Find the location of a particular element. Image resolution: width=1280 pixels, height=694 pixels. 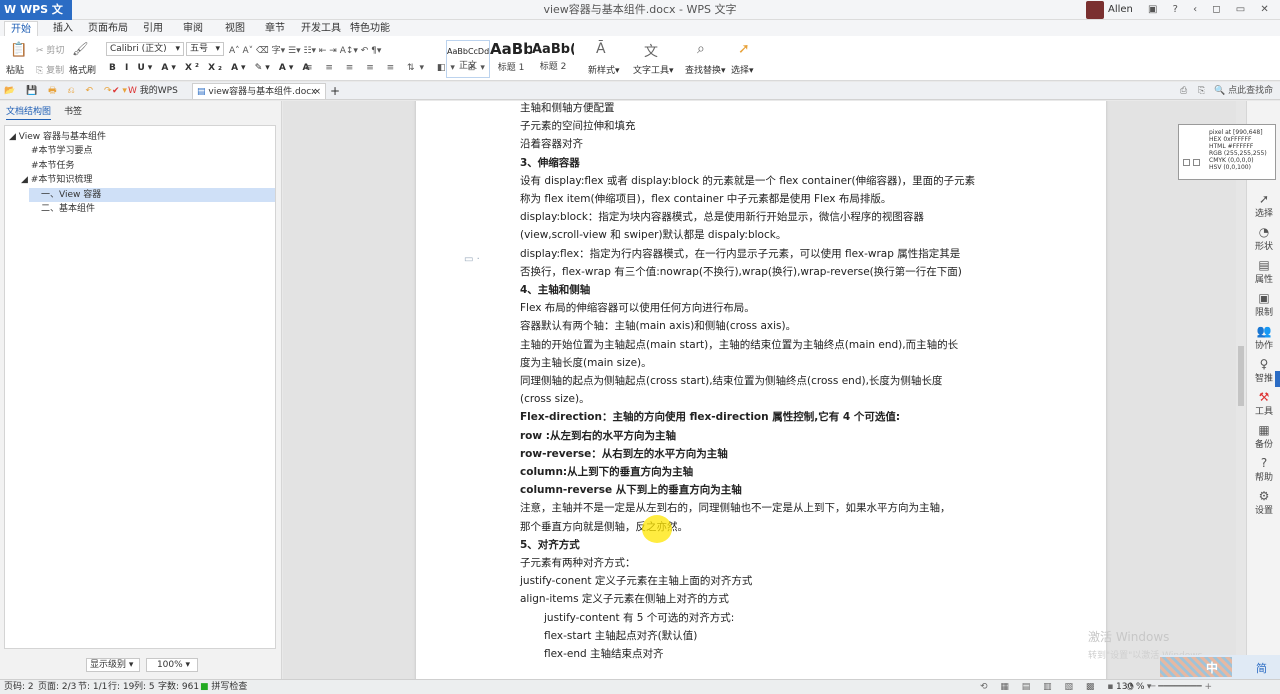

cut-button: ✂ 剪切 is located at coordinates (50, 49).